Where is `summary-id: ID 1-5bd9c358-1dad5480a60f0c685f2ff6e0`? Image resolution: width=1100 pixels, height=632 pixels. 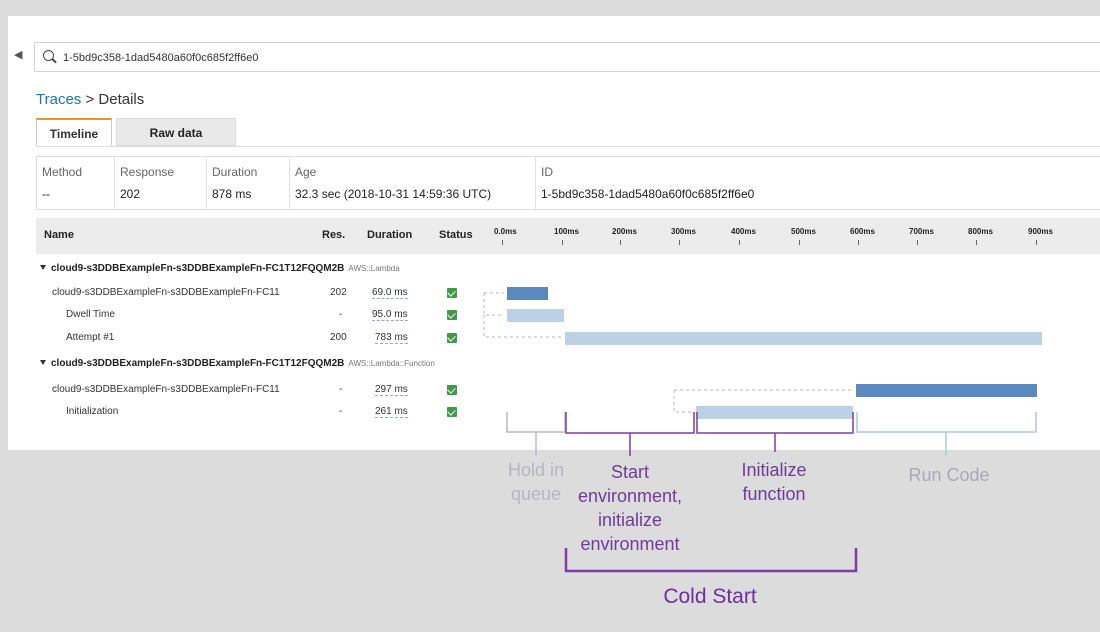 summary-id: ID 1-5bd9c358-1dad5480a60f0c685f2ff6e0 is located at coordinates (817, 183).